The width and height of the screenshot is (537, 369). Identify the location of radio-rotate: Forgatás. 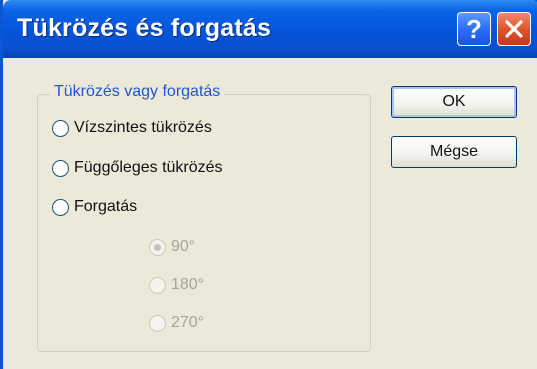
(94, 207).